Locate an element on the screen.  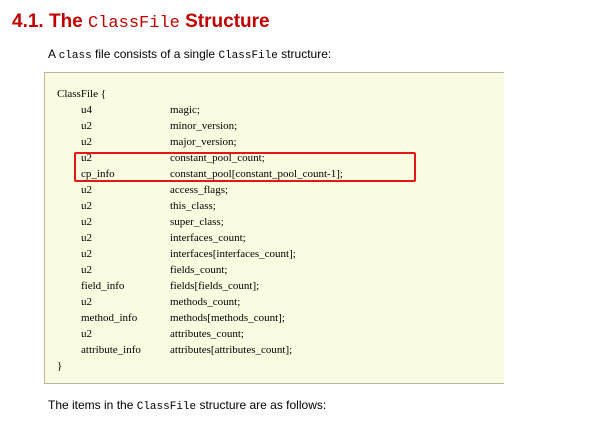
field-name: fields_count; is located at coordinates (199, 270).